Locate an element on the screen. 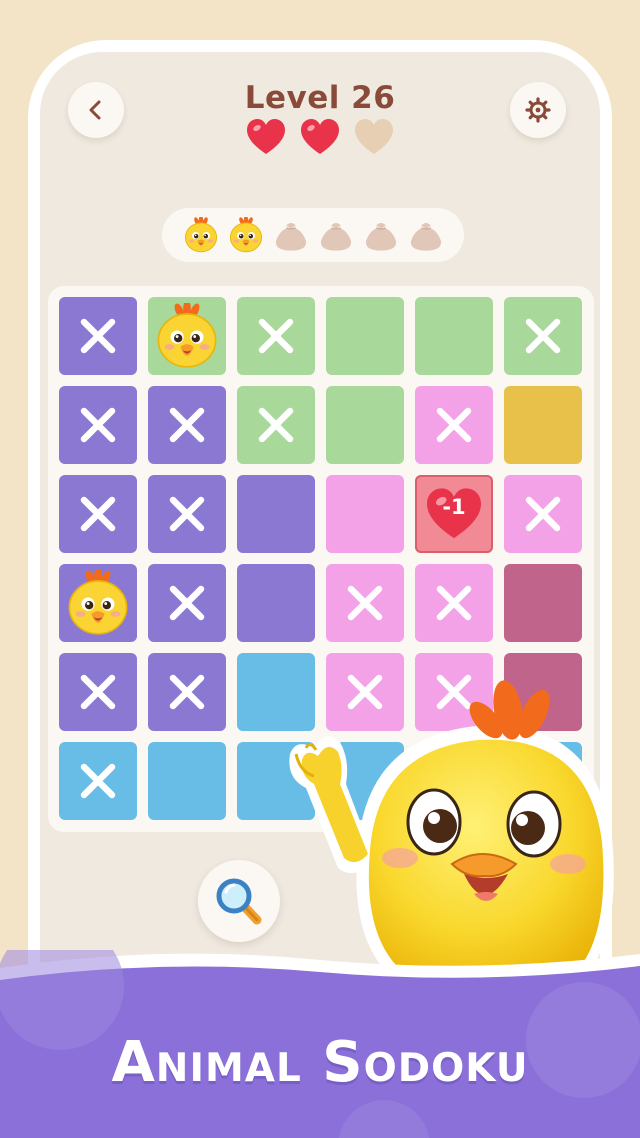 Image resolution: width=640 pixels, height=1138 pixels. magnifier-icon is located at coordinates (239, 901).